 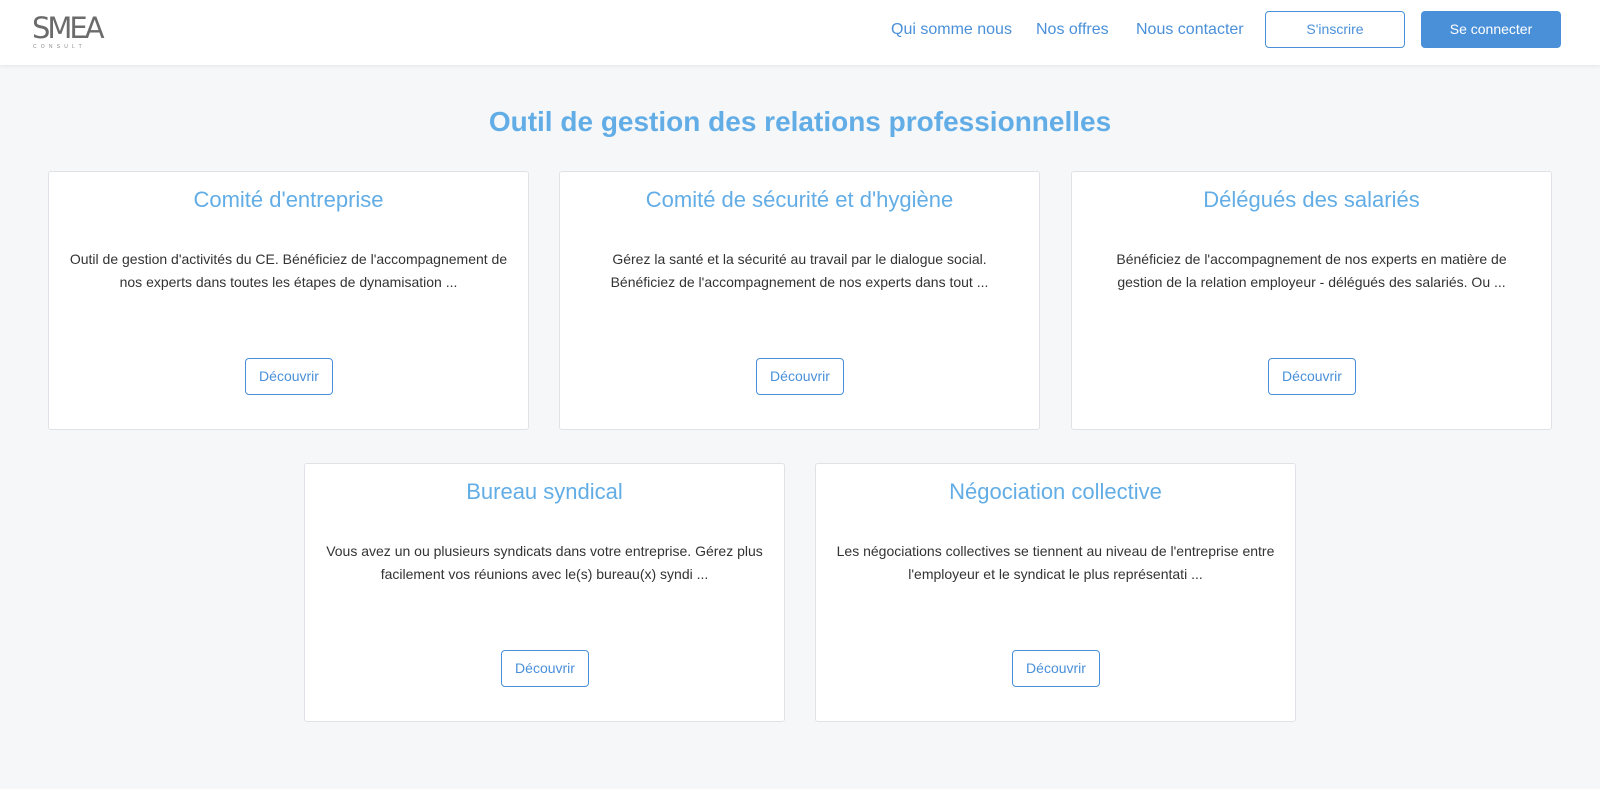 I want to click on card-title: Négociation collective, so click(x=1055, y=491).